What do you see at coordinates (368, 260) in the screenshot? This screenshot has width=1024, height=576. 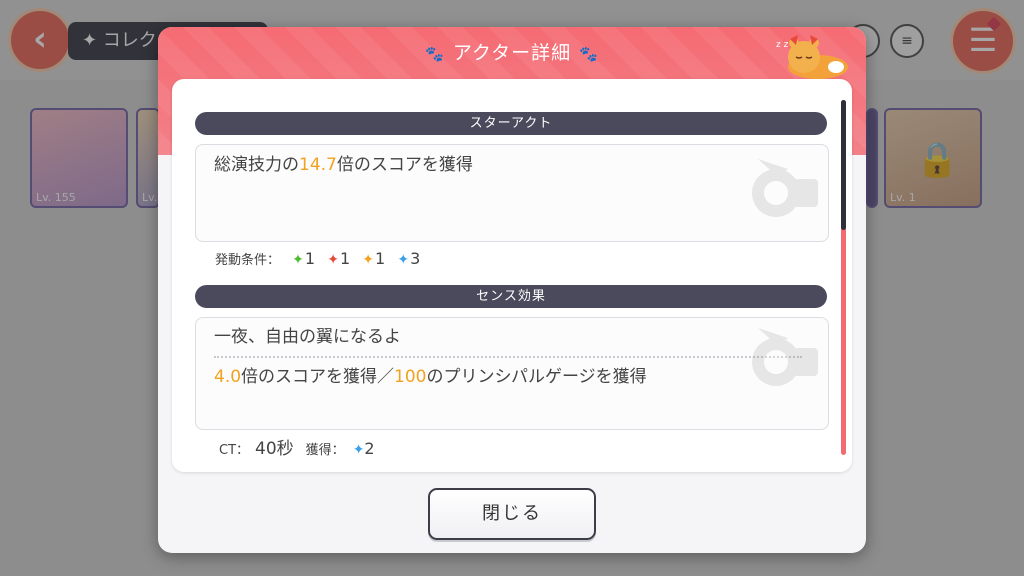 I see `yellow-gem-icon: ✦` at bounding box center [368, 260].